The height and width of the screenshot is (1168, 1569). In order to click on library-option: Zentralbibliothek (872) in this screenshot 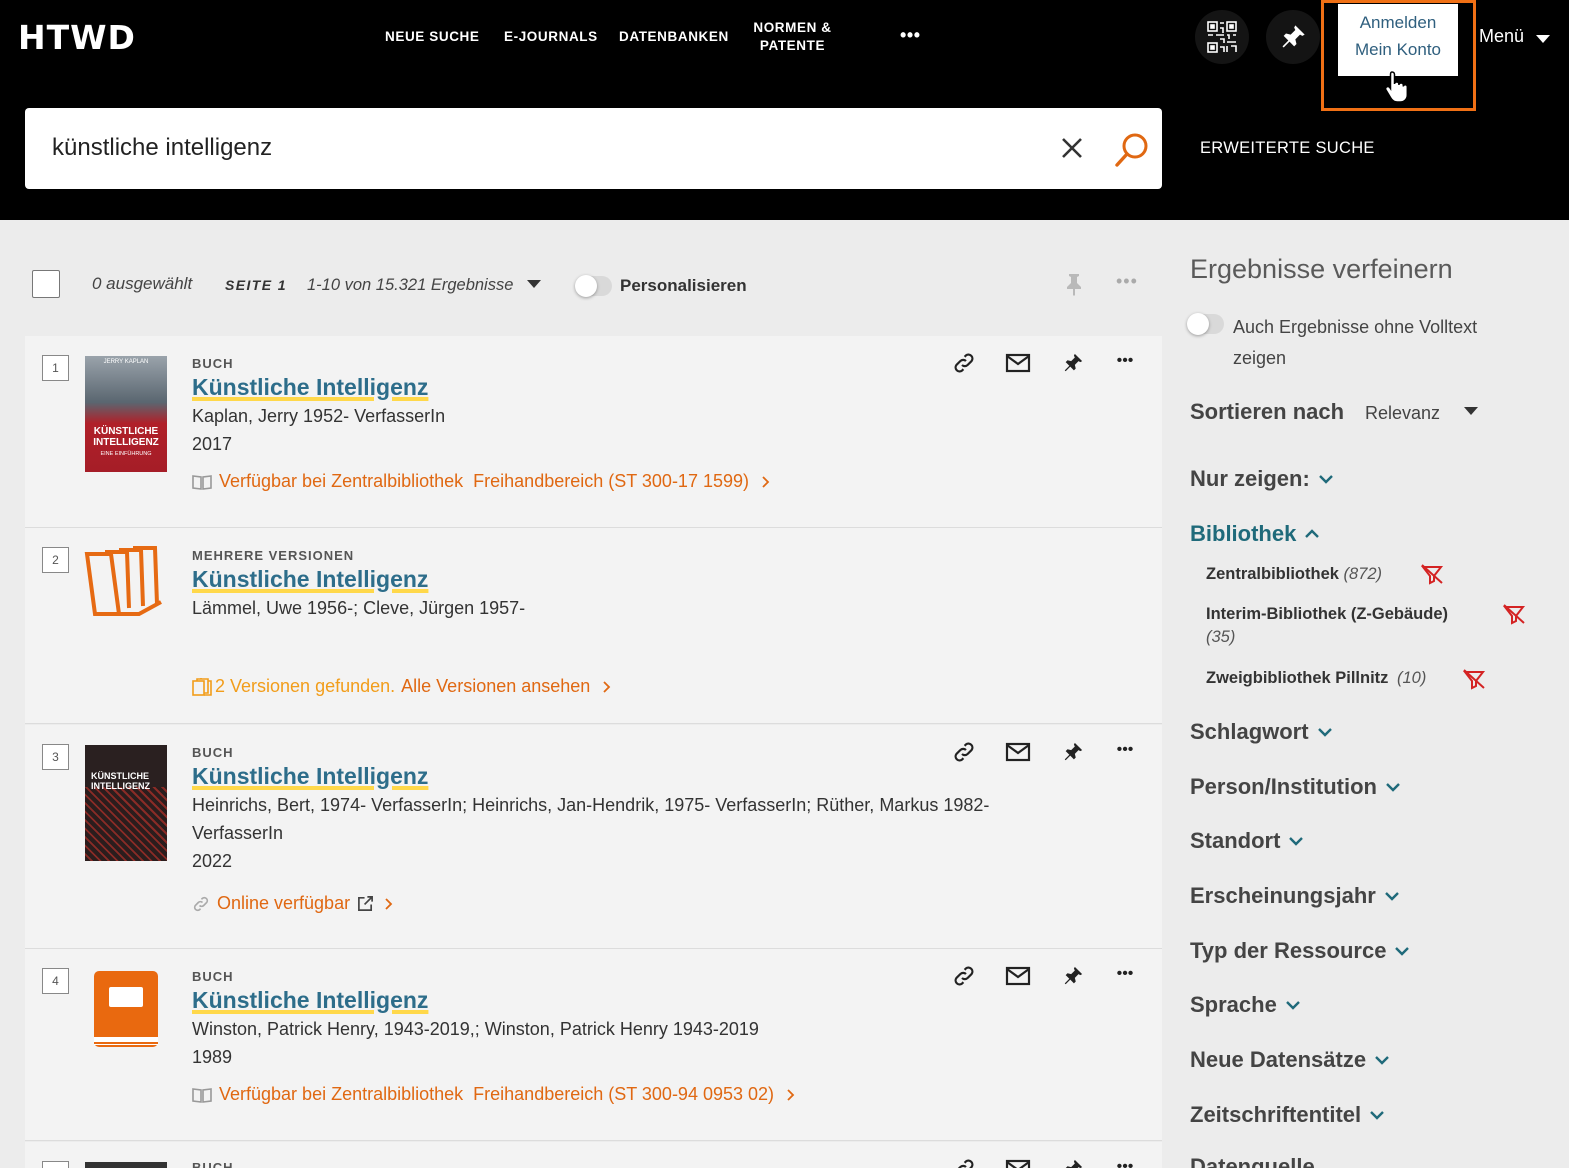, I will do `click(1294, 574)`.